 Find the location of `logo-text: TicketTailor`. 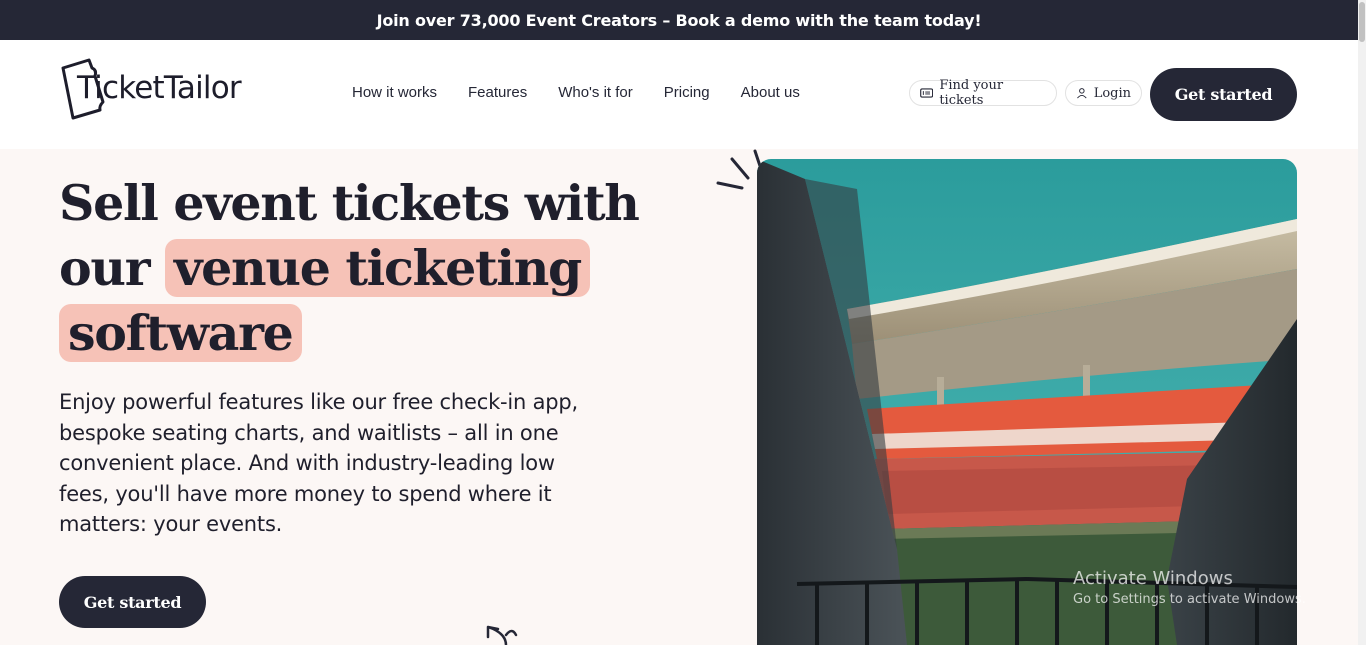

logo-text: TicketTailor is located at coordinates (159, 88).